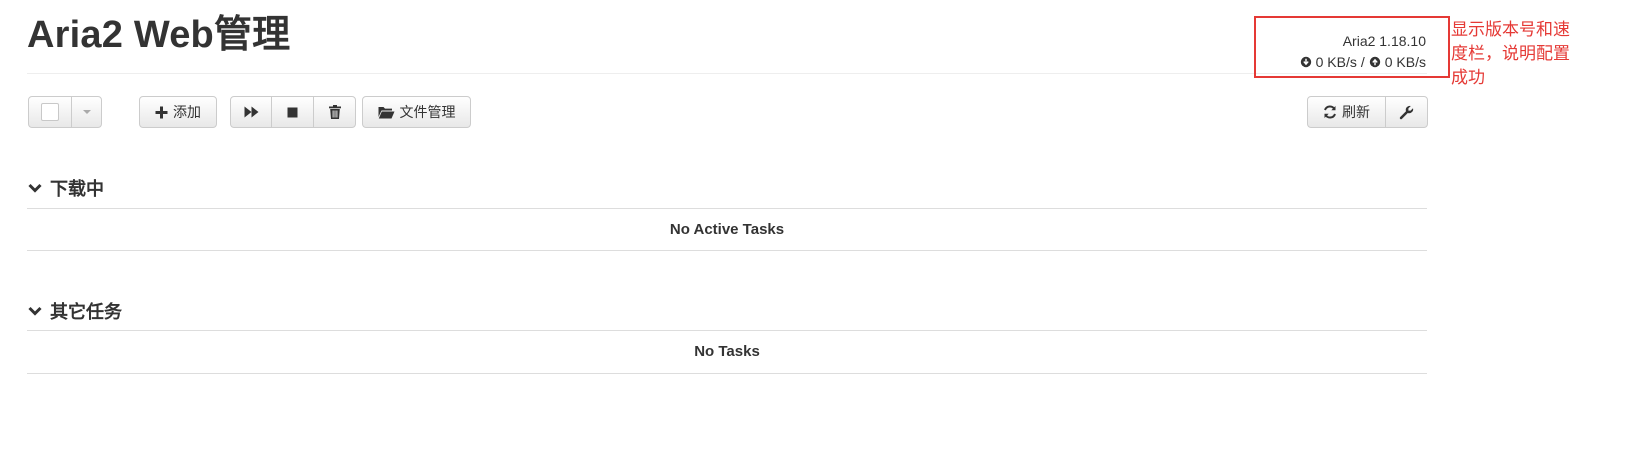  What do you see at coordinates (86, 312) in the screenshot?
I see `section-other-title: 其它任务` at bounding box center [86, 312].